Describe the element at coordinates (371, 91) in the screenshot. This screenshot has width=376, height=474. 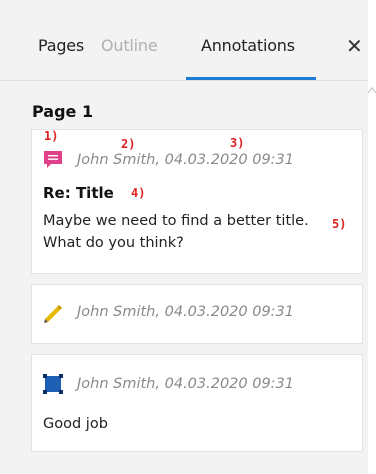
I see `scroll-up-icon` at that location.